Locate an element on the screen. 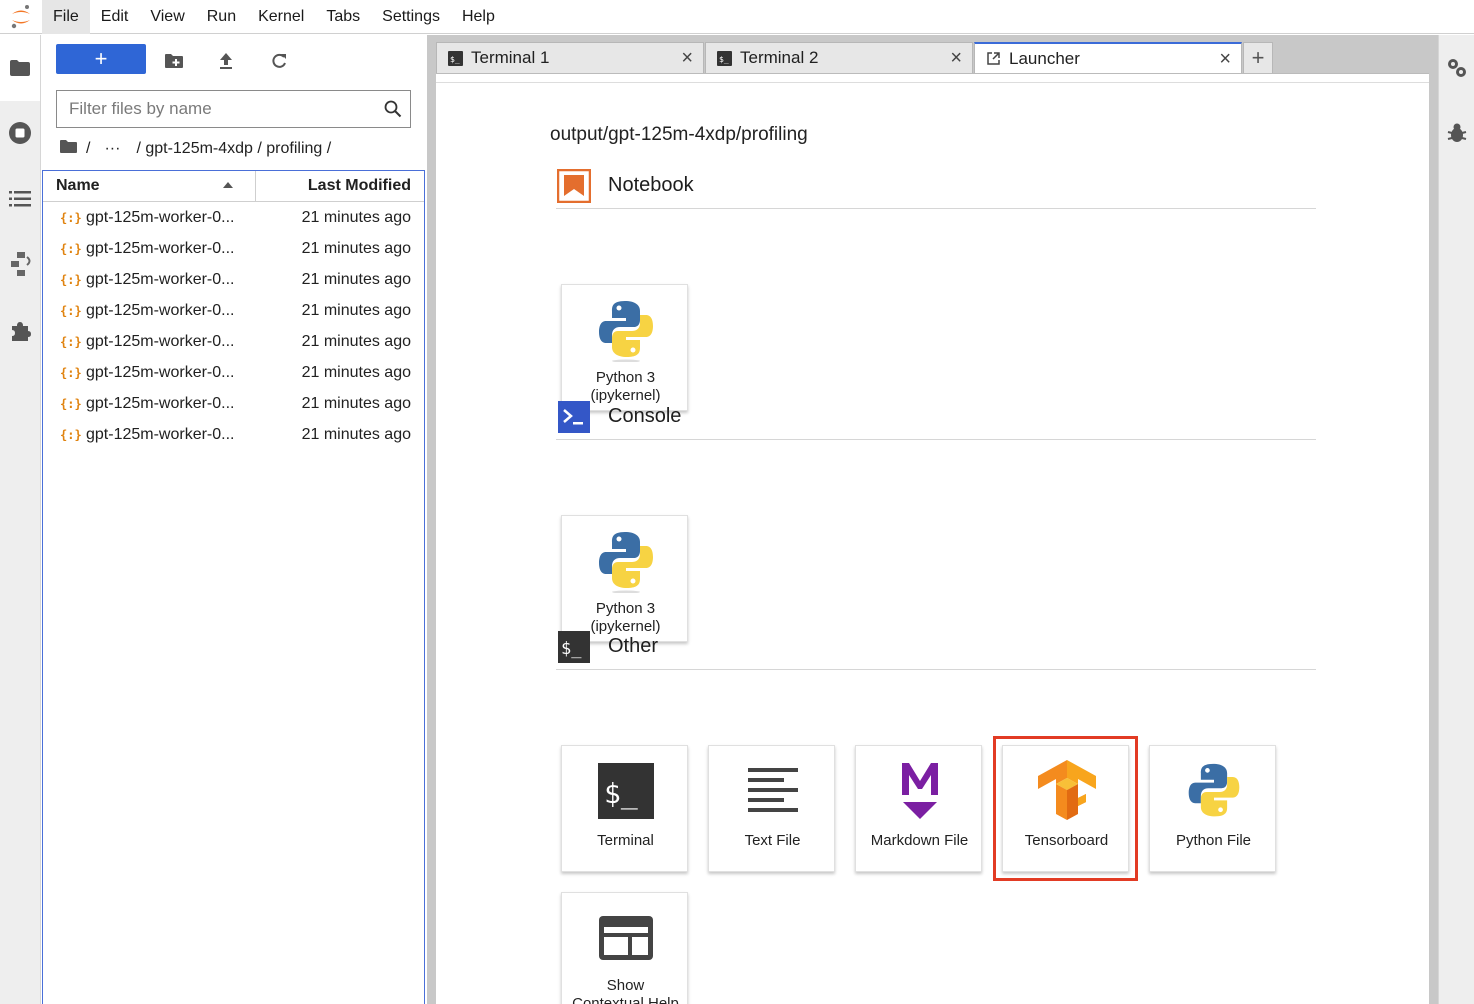  file-filter-input is located at coordinates (219, 109).